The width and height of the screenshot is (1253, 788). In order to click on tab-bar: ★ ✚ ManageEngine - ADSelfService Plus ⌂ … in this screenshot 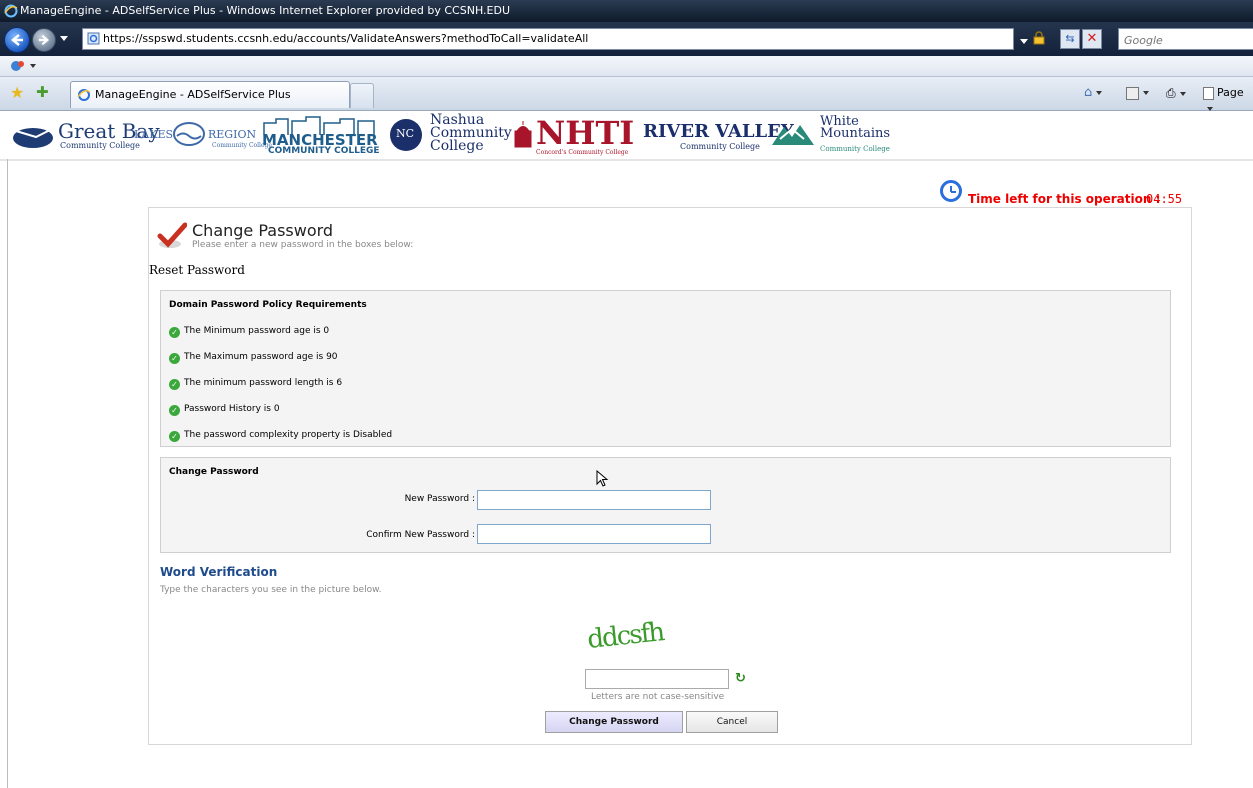, I will do `click(626, 94)`.